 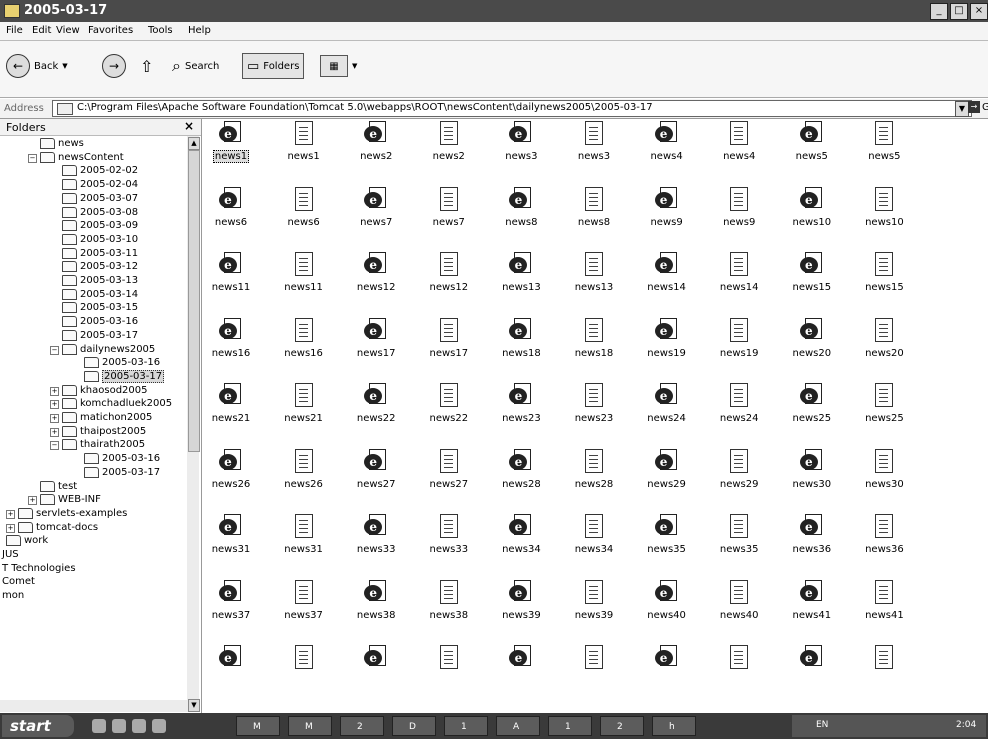 I want to click on file-item: news36, so click(x=884, y=541).